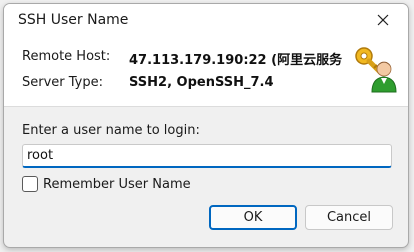 The image size is (414, 252). I want to click on checkbox-box, so click(30, 184).